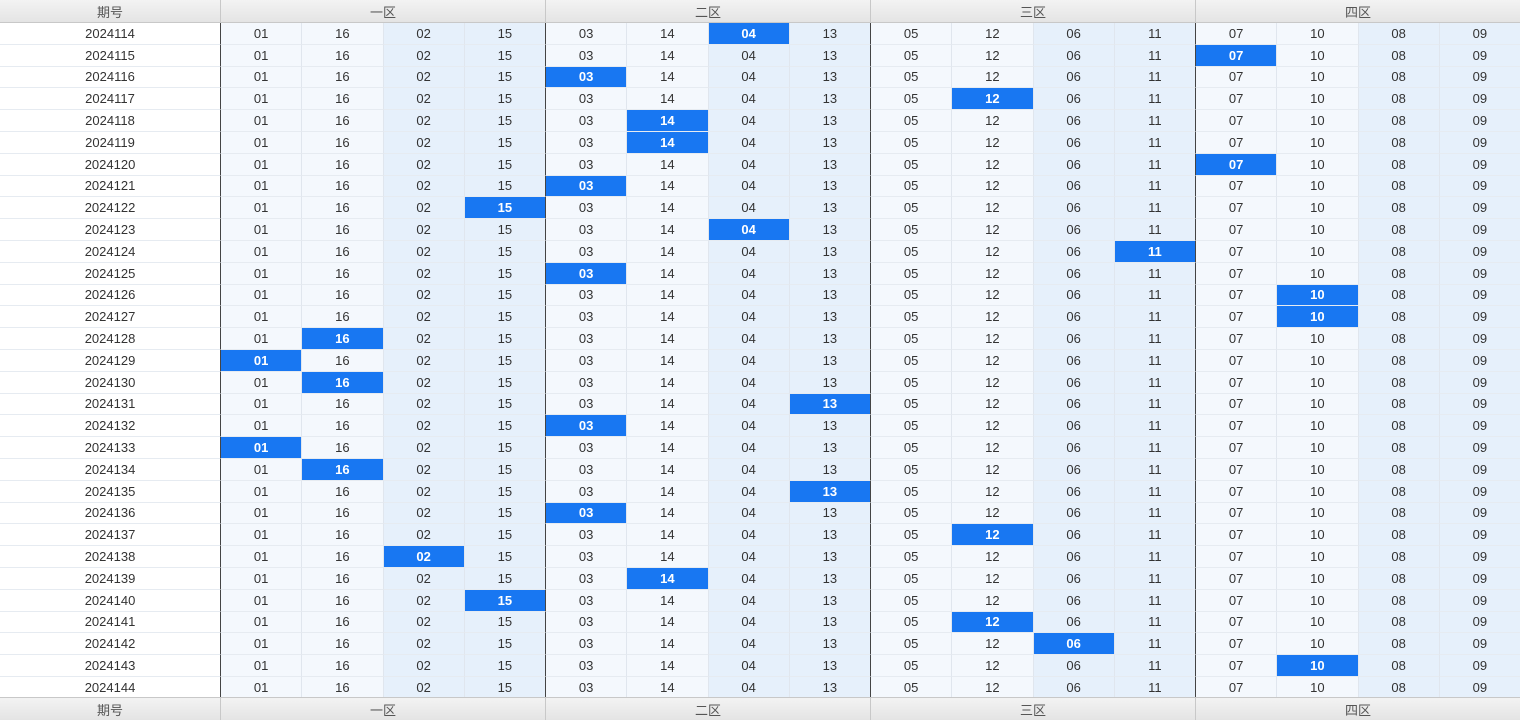  What do you see at coordinates (760, 361) in the screenshot?
I see `table-row: 2024129 01 16 02 15 03 14 04 13 05 12 06 11 07 10 08 09` at bounding box center [760, 361].